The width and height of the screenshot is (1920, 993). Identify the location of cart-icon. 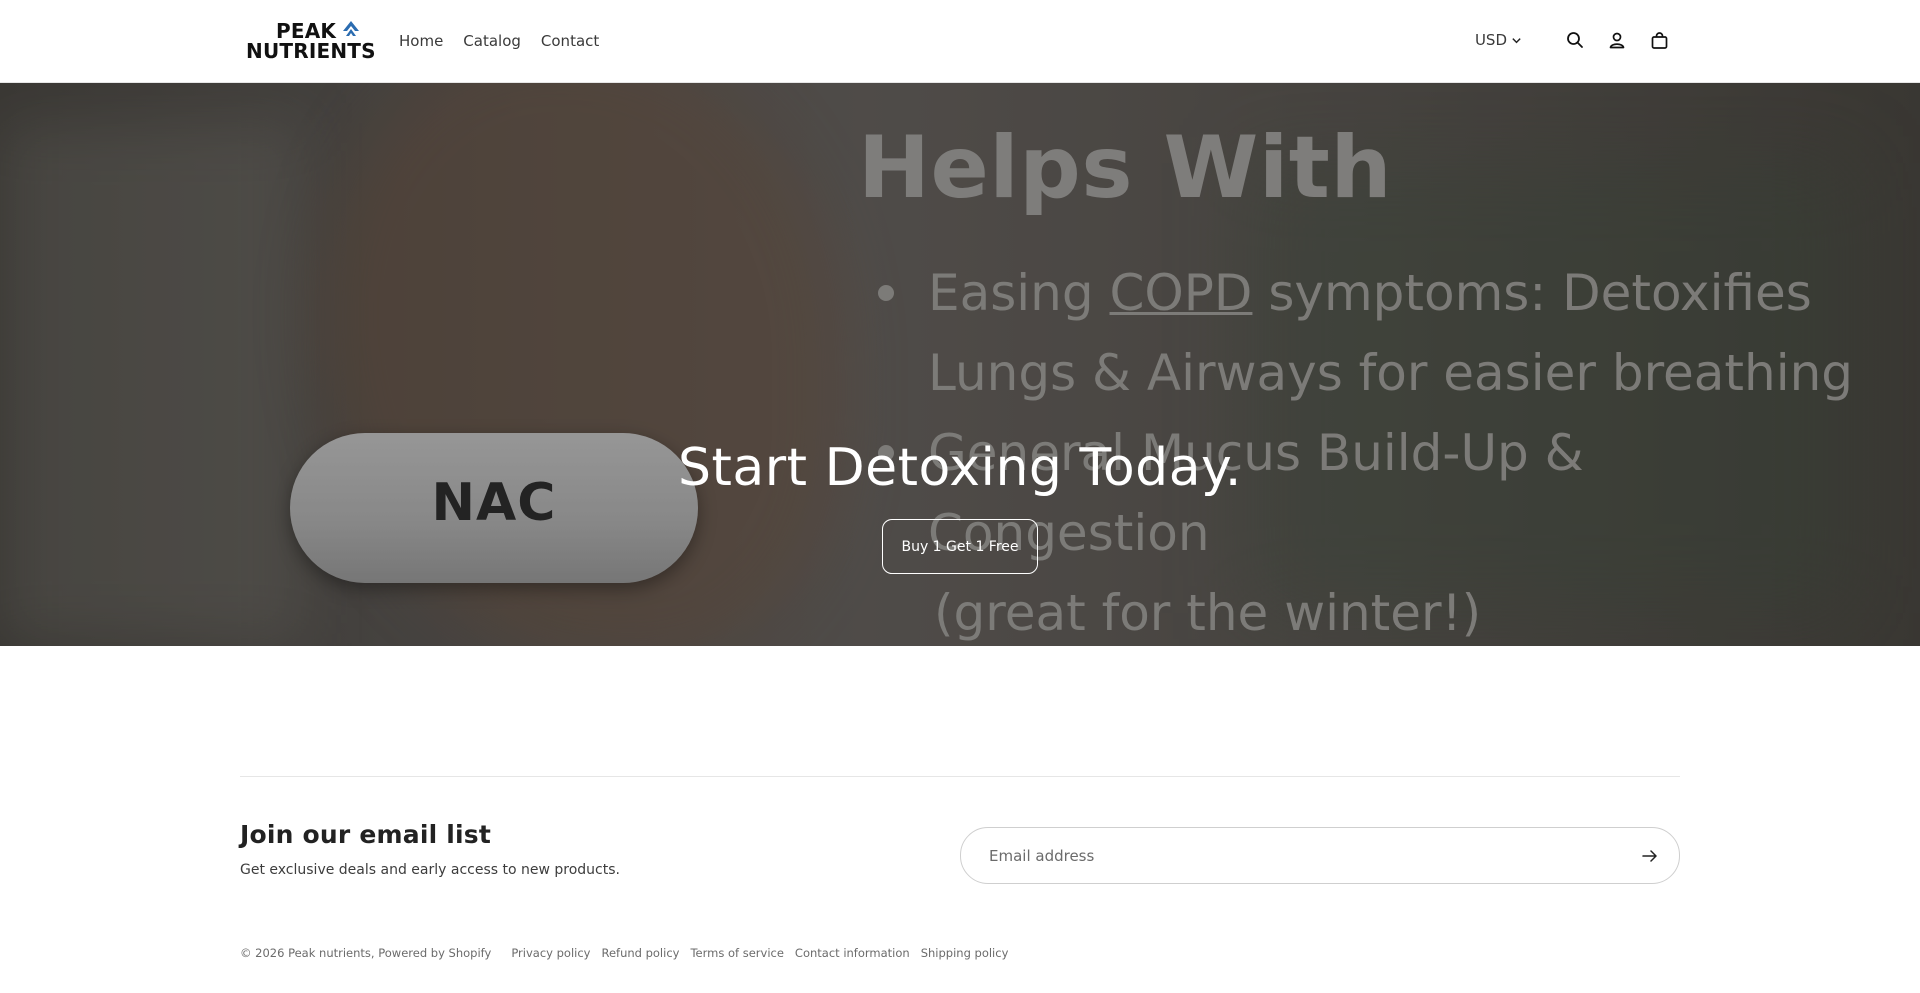
(1659, 40).